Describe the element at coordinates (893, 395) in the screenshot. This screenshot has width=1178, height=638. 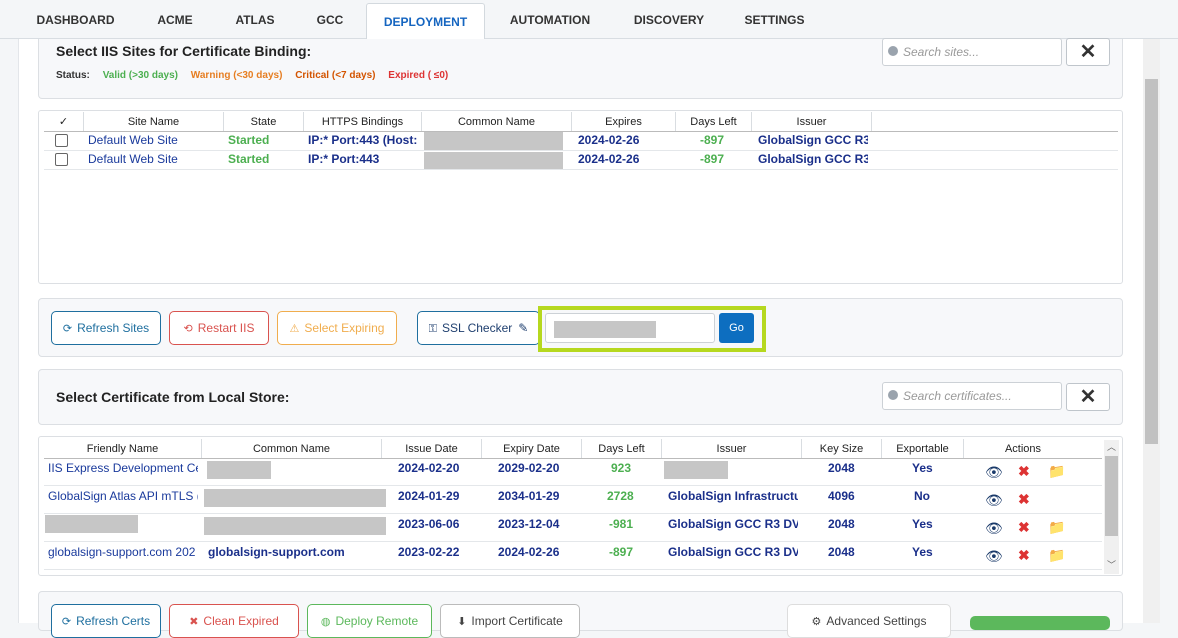
I see `search-icon` at that location.